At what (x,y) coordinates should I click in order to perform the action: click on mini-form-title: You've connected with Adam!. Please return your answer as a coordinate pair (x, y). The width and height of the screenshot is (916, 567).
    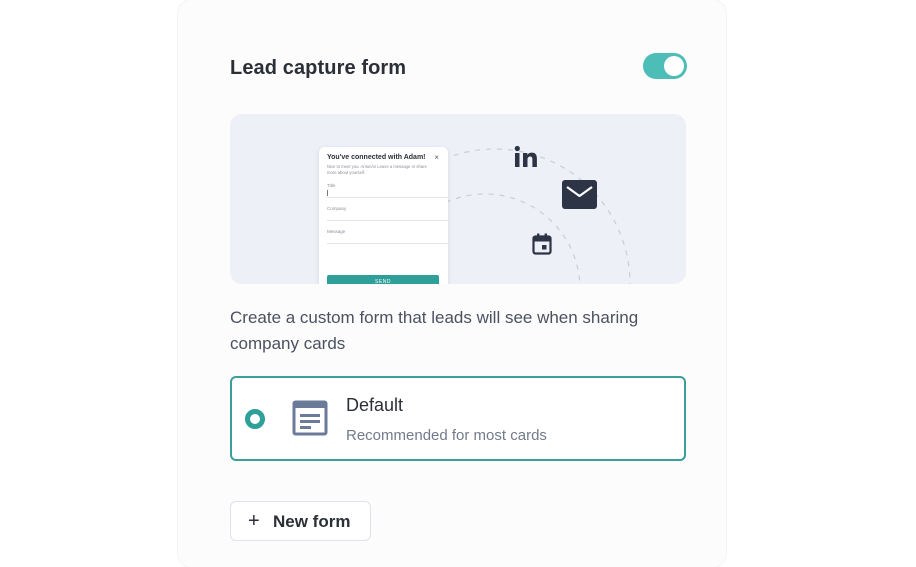
    Looking at the image, I should click on (376, 157).